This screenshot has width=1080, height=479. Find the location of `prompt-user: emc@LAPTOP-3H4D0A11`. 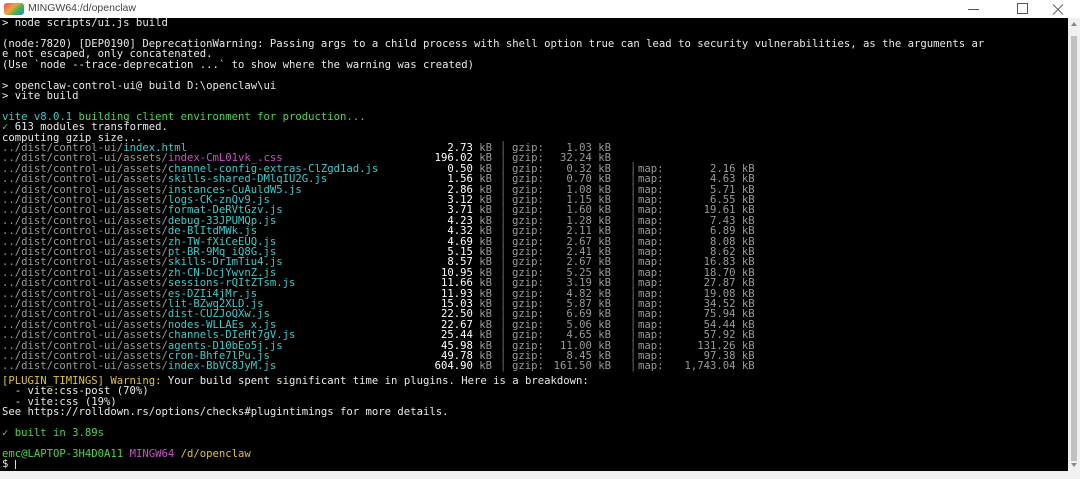

prompt-user: emc@LAPTOP-3H4D0A11 is located at coordinates (63, 453).